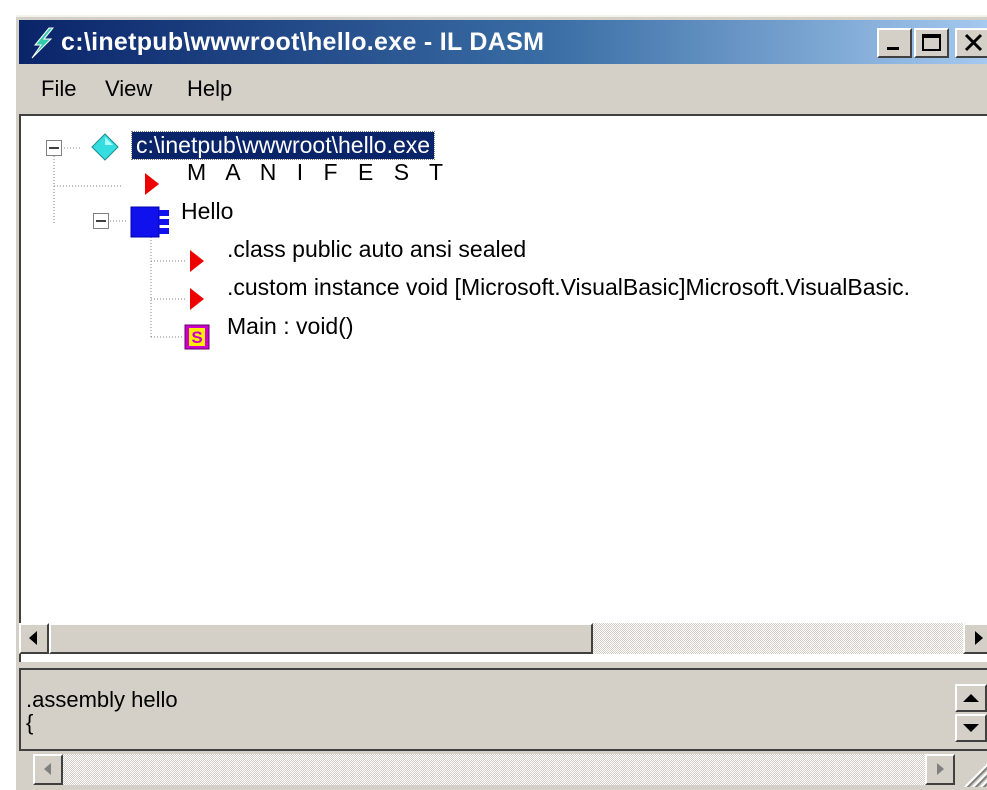 Image resolution: width=987 pixels, height=790 pixels. What do you see at coordinates (318, 172) in the screenshot?
I see `tree-manifest-label: M A N I F E S T` at bounding box center [318, 172].